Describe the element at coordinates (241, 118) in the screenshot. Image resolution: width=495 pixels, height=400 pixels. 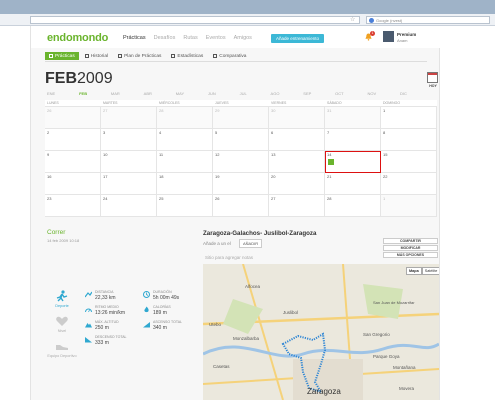
I see `day-cell: 29` at that location.